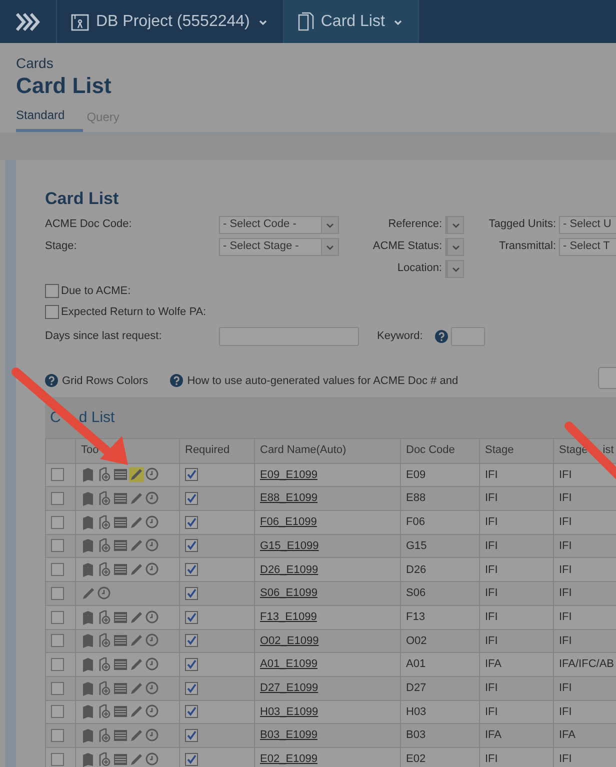  Describe the element at coordinates (173, 22) in the screenshot. I see `project-dropdown: DB Project (5552244)` at that location.